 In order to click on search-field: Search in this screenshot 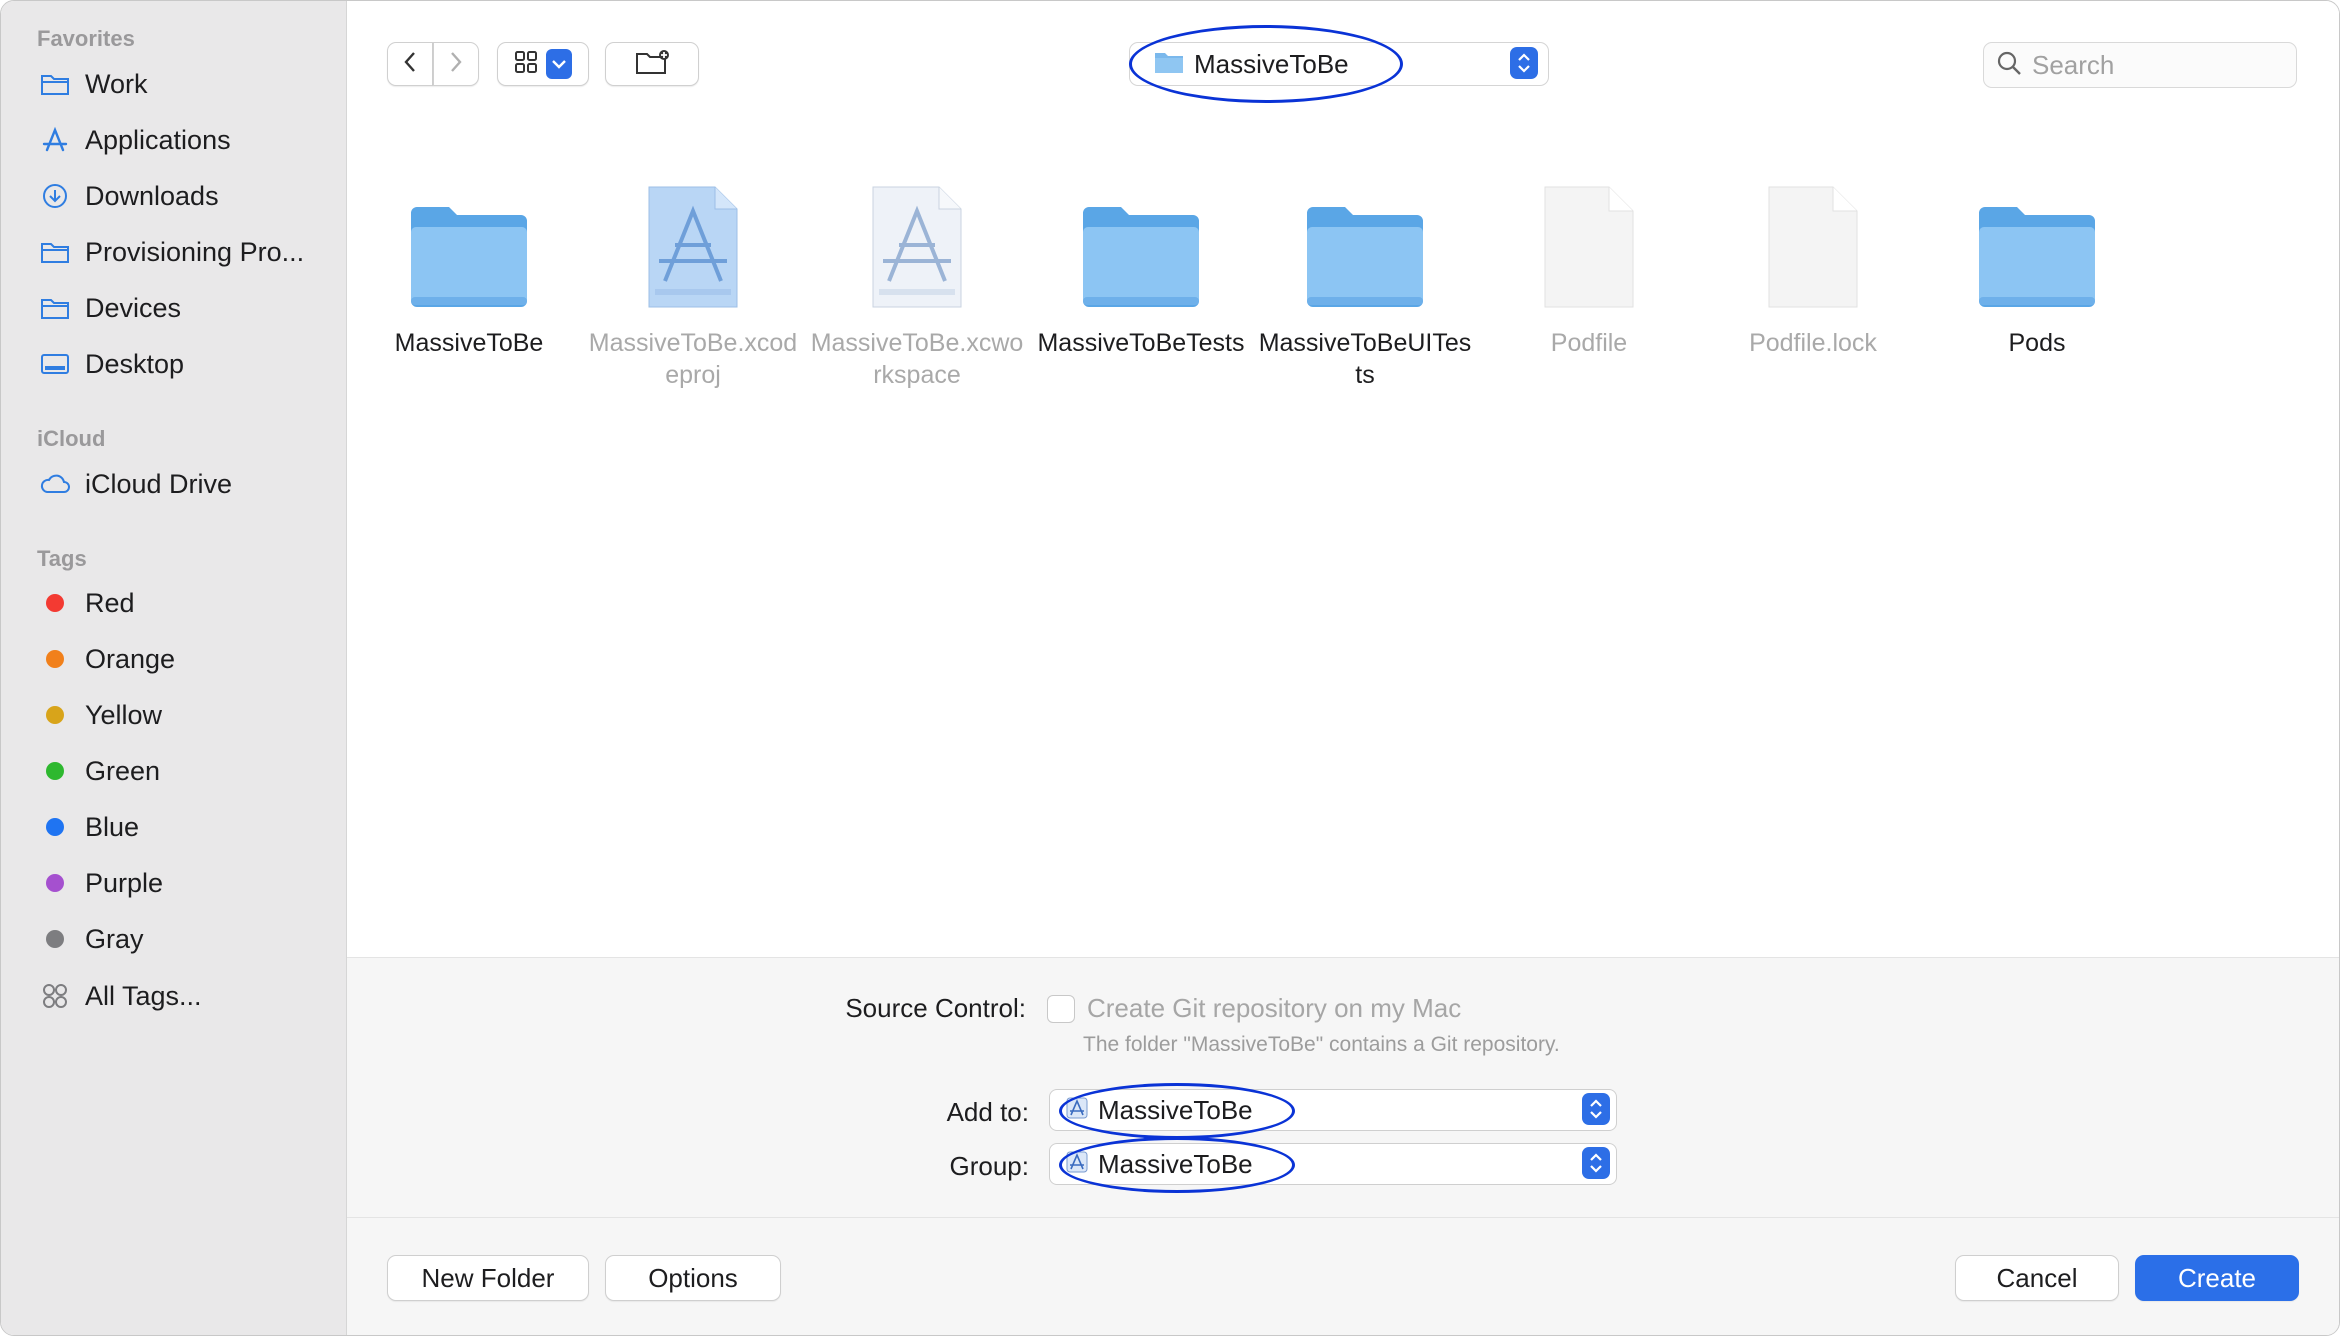, I will do `click(2140, 65)`.